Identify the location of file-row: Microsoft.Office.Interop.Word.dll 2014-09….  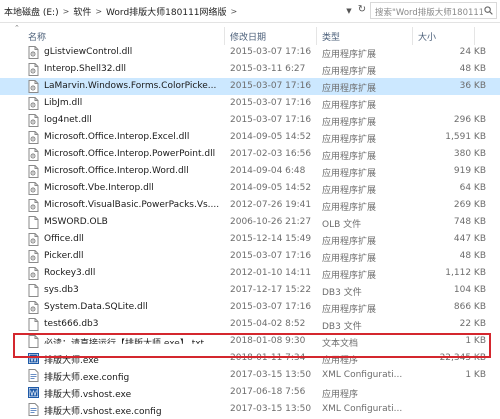
(250, 171).